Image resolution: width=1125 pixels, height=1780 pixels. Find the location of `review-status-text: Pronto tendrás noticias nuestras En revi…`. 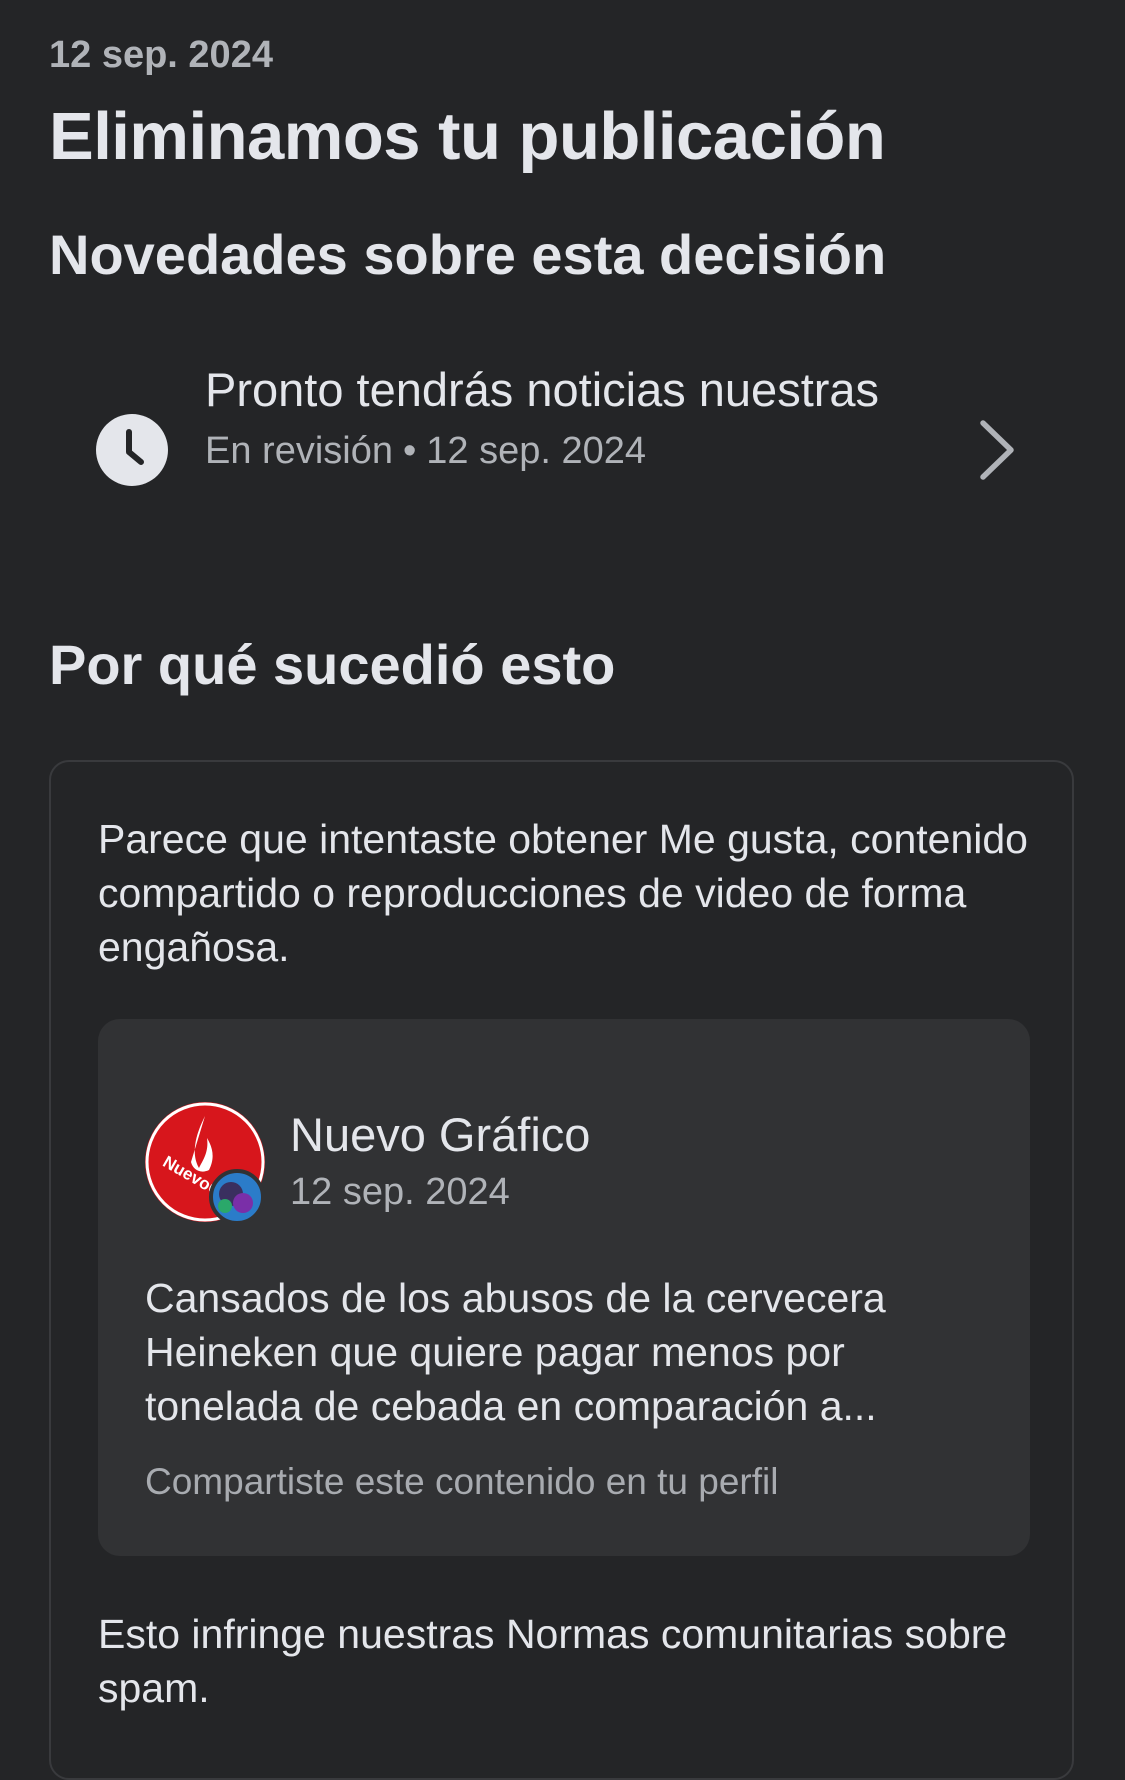

review-status-text: Pronto tendrás noticias nuestras En revi… is located at coordinates (555, 416).